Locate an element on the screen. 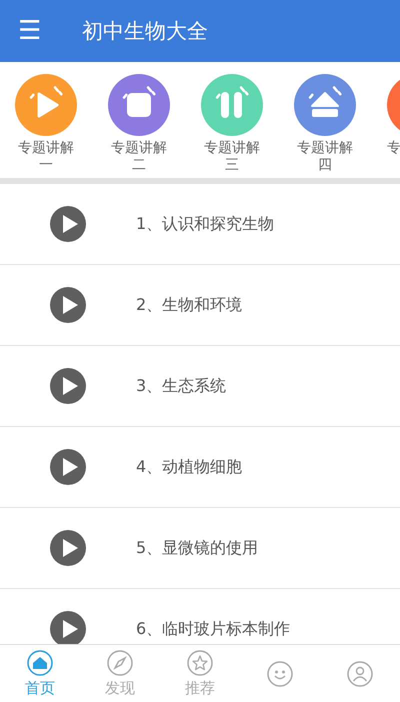 Image resolution: width=400 pixels, height=702 pixels. home-icon is located at coordinates (40, 663).